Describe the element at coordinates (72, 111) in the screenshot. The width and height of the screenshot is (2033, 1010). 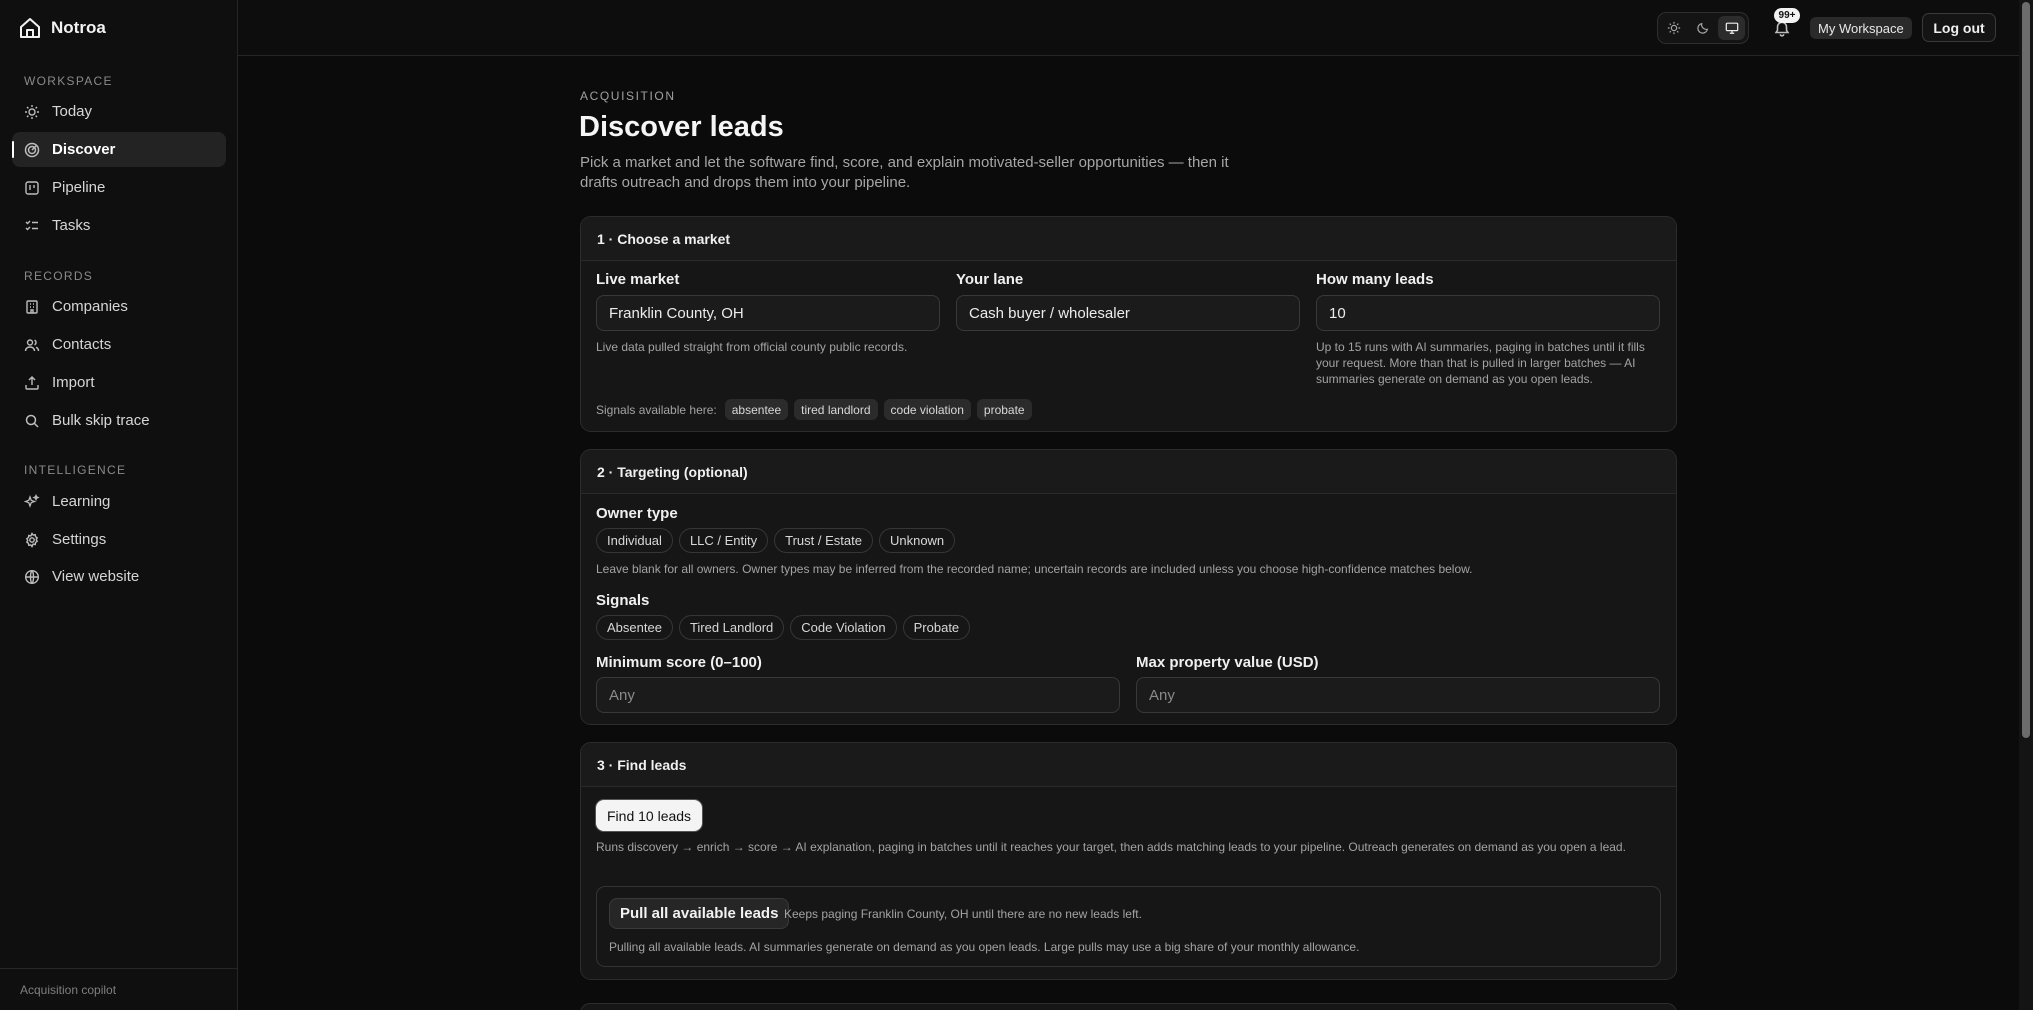
I see `sidebar-item-label: Today` at that location.